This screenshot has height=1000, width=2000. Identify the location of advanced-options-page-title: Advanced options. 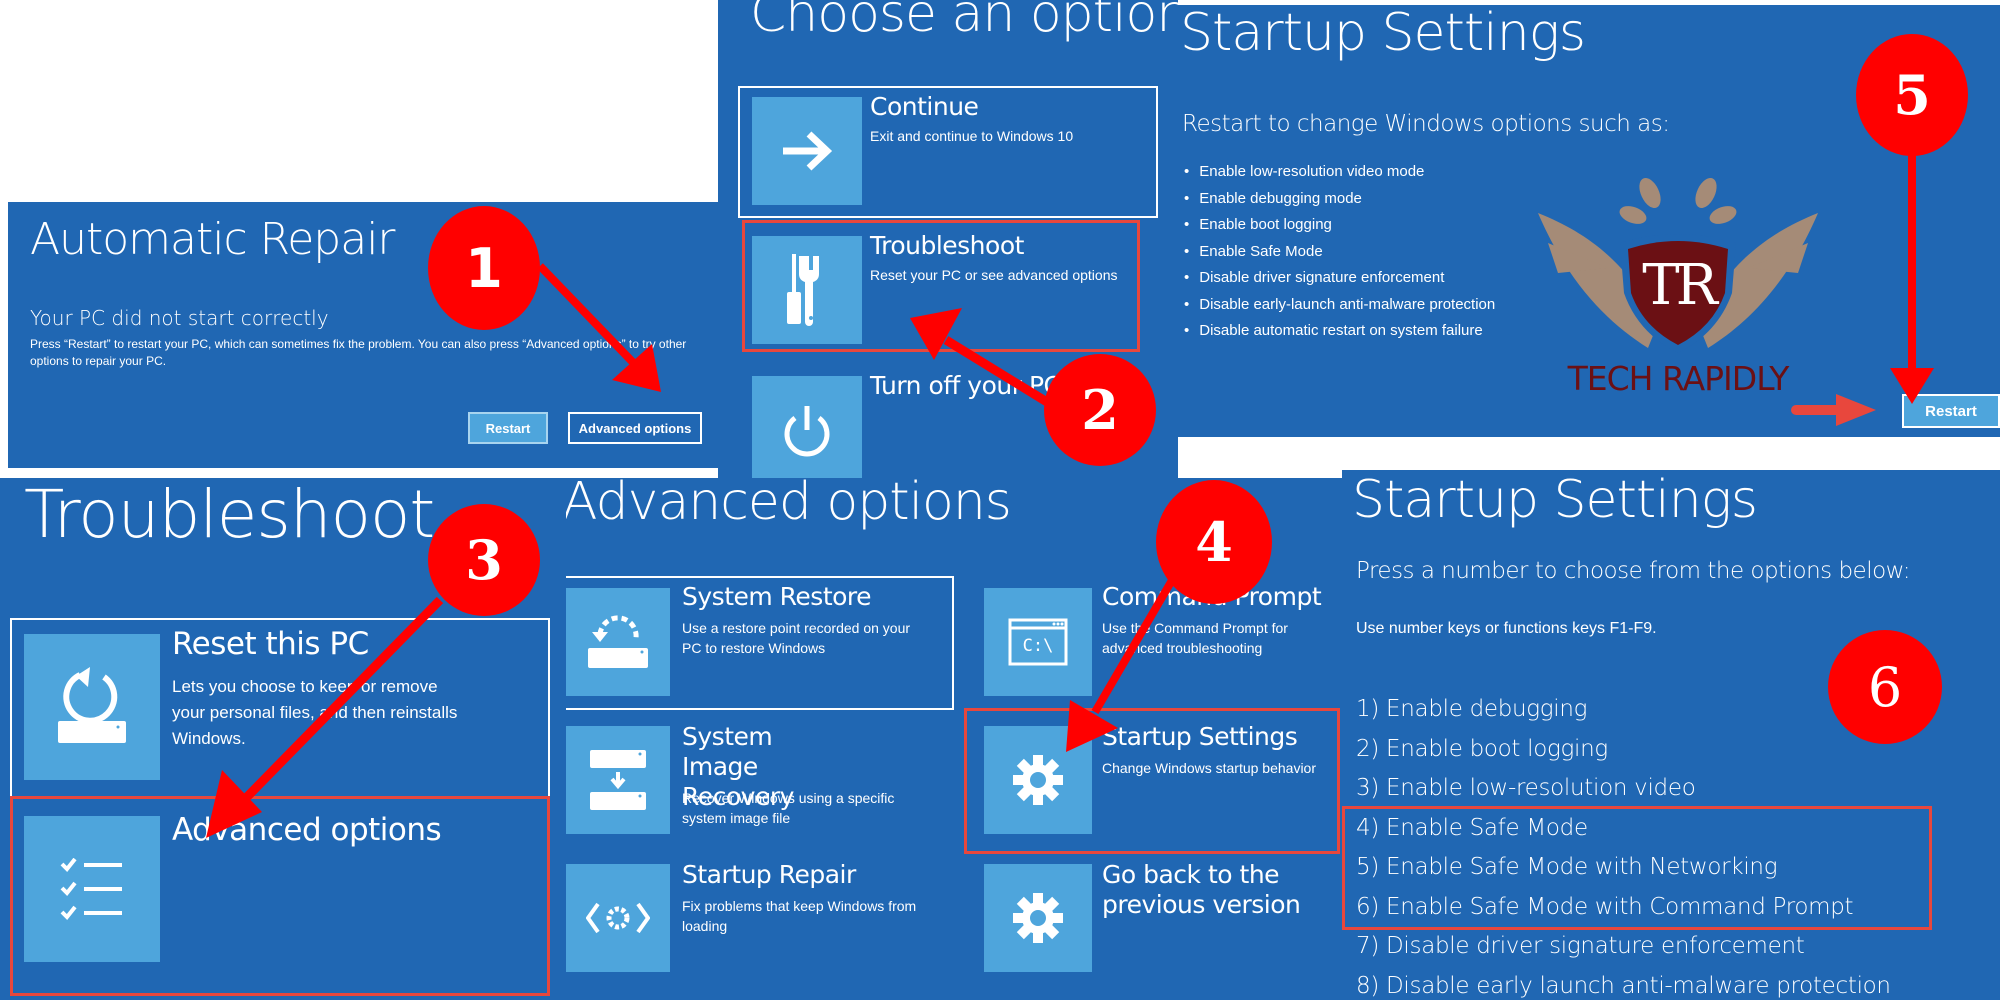
(789, 505).